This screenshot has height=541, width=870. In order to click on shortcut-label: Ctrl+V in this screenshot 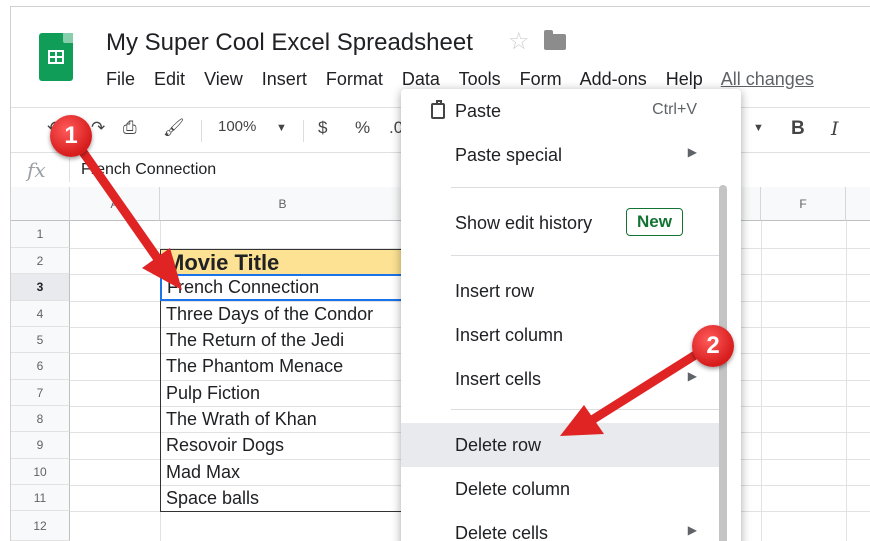, I will do `click(674, 109)`.